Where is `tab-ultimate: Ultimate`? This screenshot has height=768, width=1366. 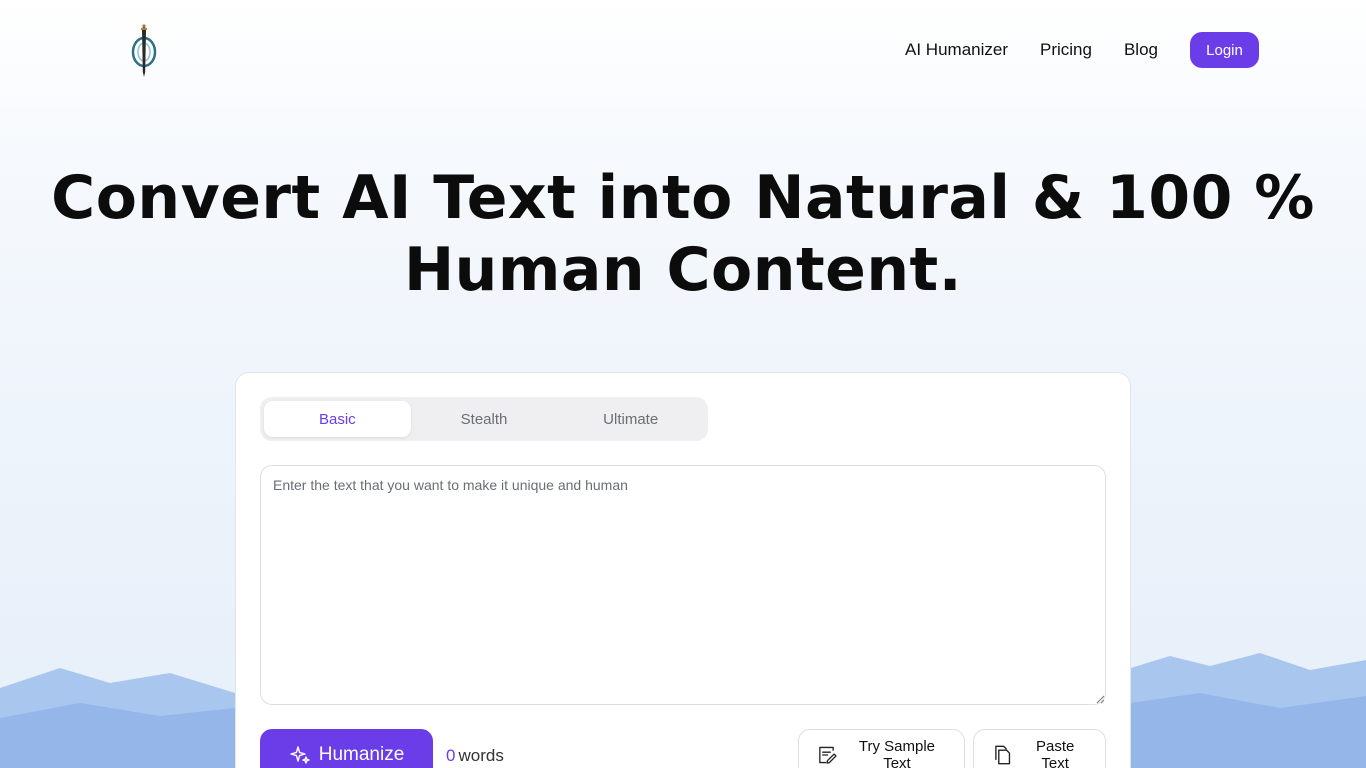 tab-ultimate: Ultimate is located at coordinates (630, 419).